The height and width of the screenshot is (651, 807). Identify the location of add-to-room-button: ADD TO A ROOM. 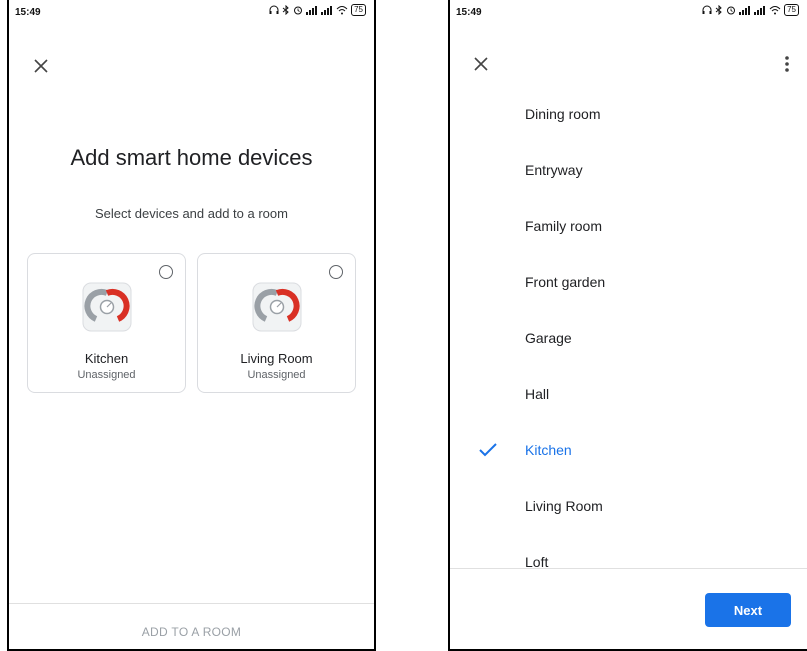
(191, 632).